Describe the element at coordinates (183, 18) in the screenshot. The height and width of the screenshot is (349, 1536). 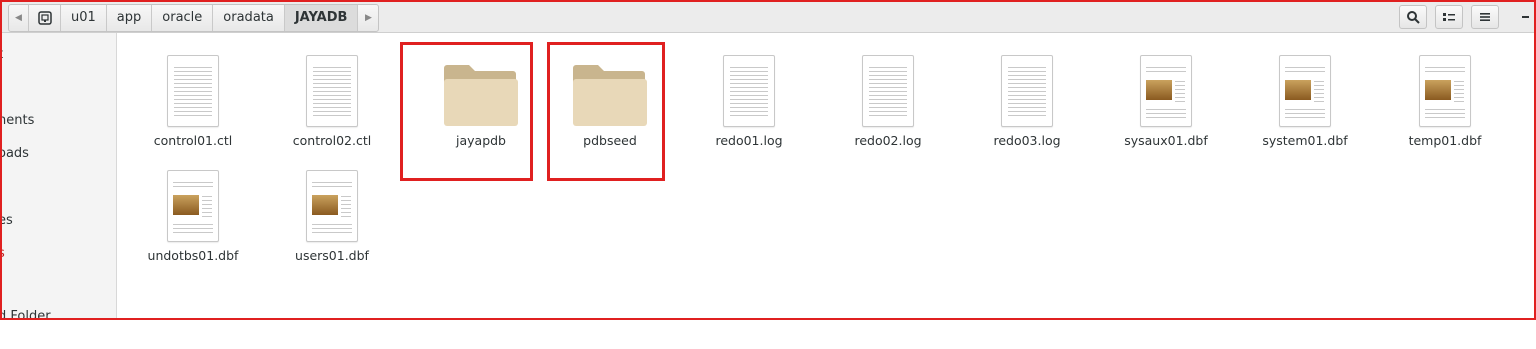
I see `breadcrumb-oracle: oracle` at that location.